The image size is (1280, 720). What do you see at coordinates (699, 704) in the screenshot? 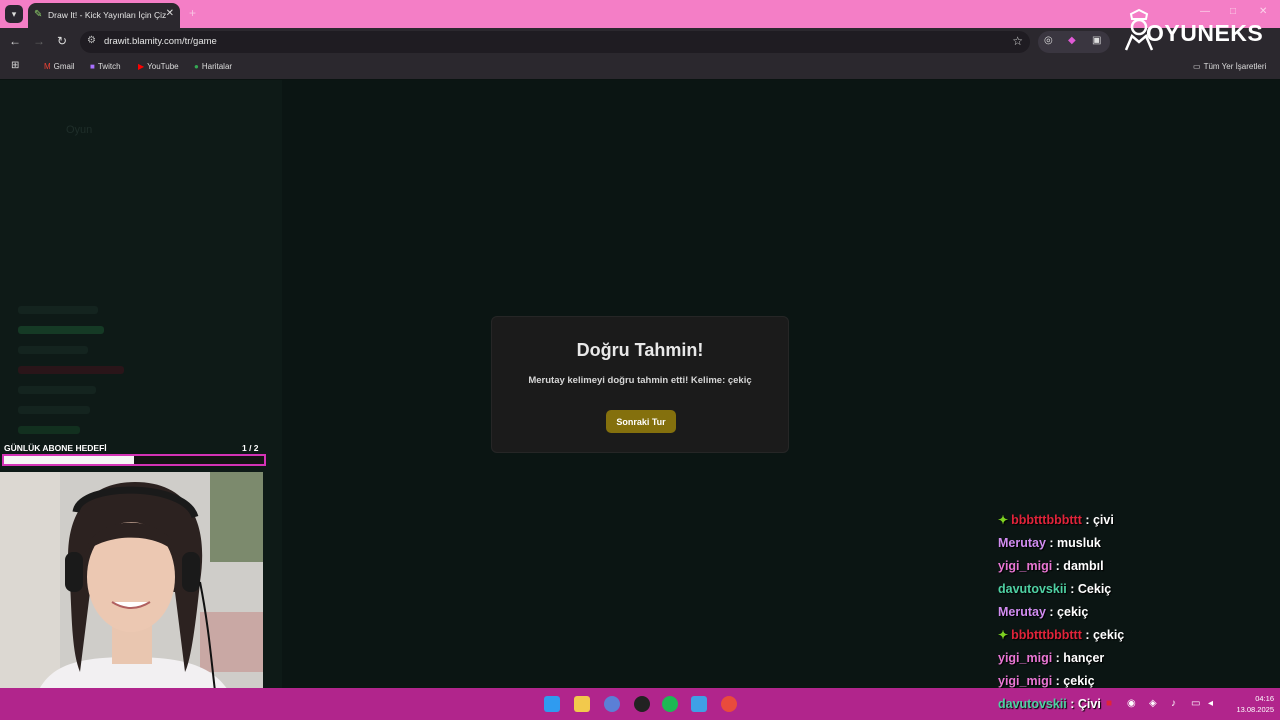
I see `paint-icon` at bounding box center [699, 704].